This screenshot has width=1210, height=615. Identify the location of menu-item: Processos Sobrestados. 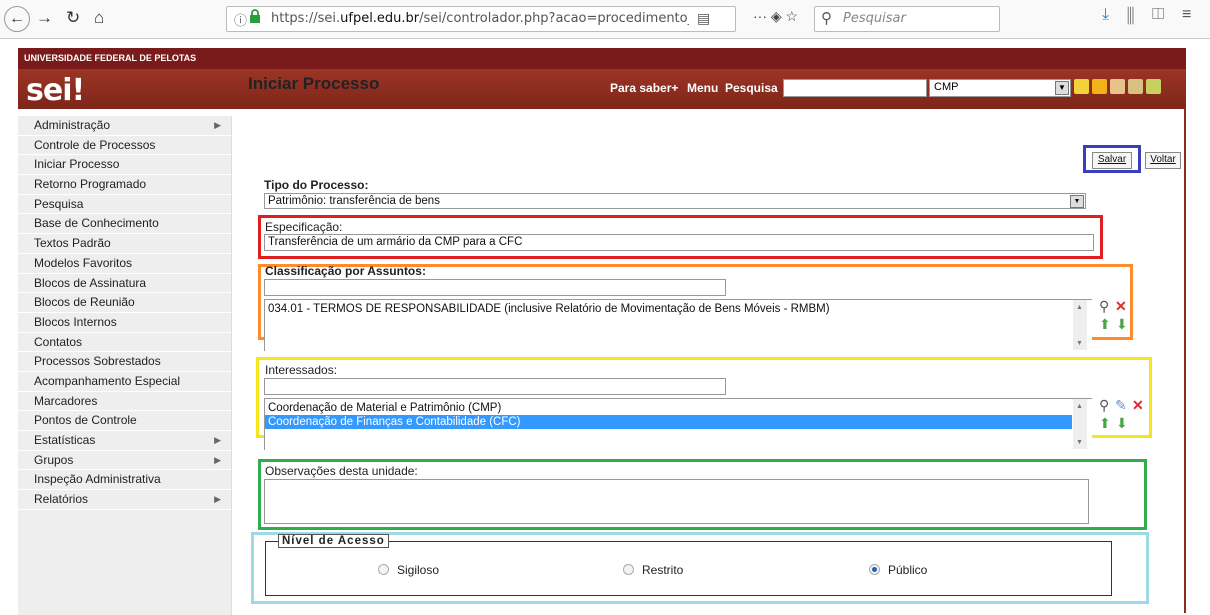
(124, 362).